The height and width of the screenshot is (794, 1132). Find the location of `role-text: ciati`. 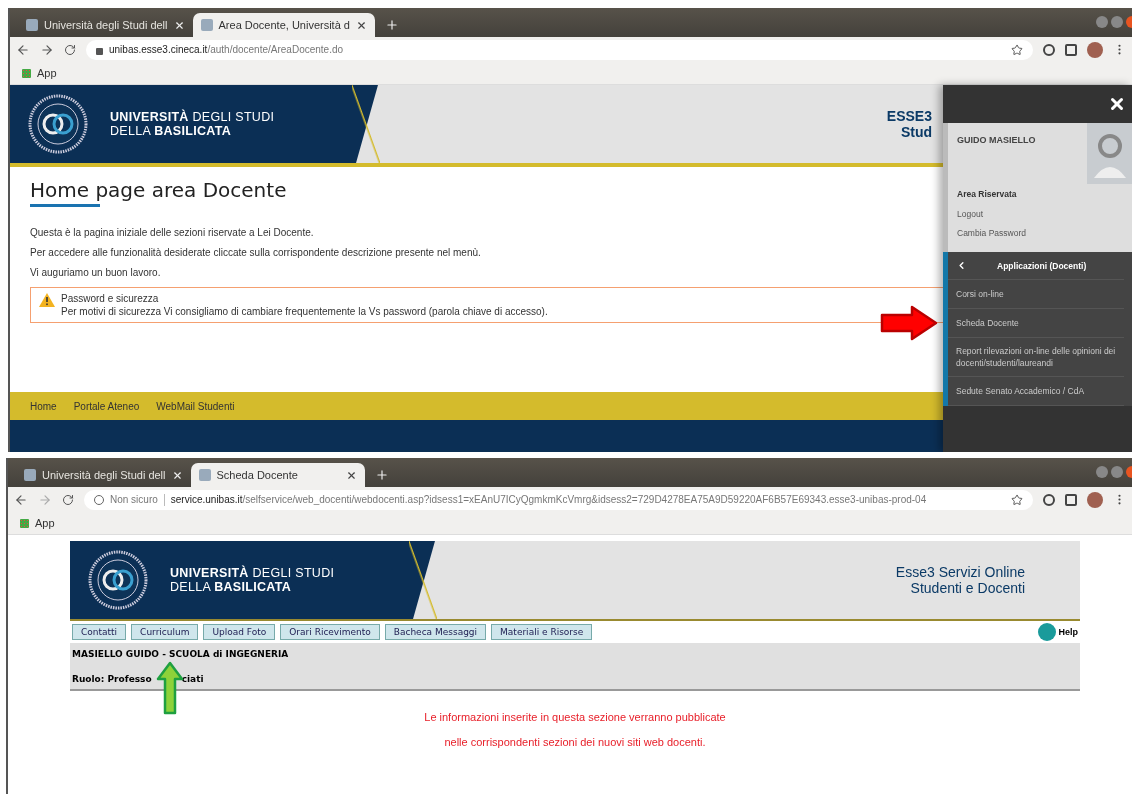

role-text: ciati is located at coordinates (192, 679).